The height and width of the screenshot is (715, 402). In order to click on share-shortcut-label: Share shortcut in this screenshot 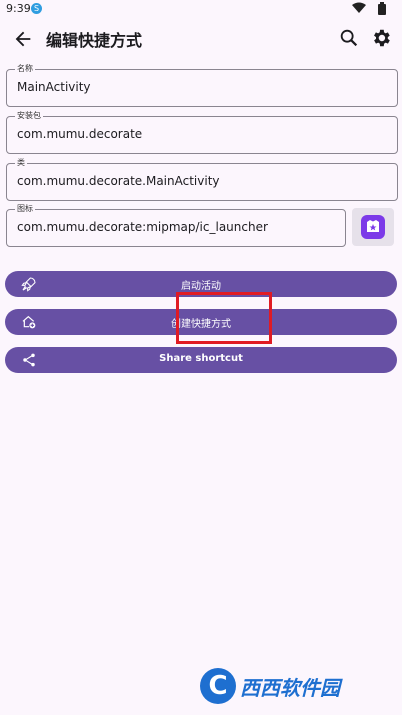, I will do `click(201, 358)`.